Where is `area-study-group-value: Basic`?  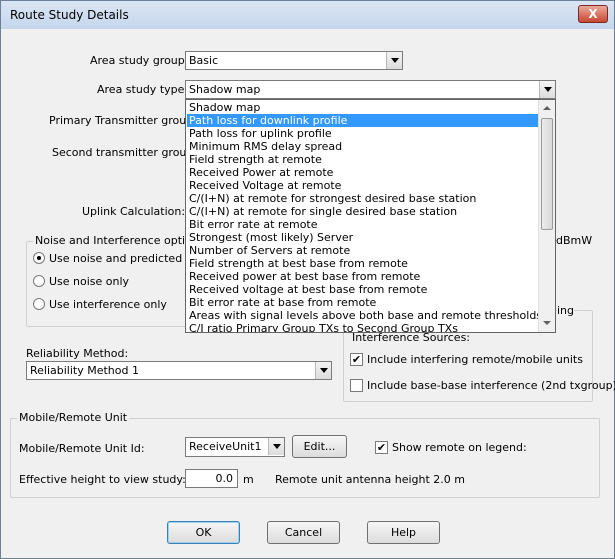
area-study-group-value: Basic is located at coordinates (204, 60).